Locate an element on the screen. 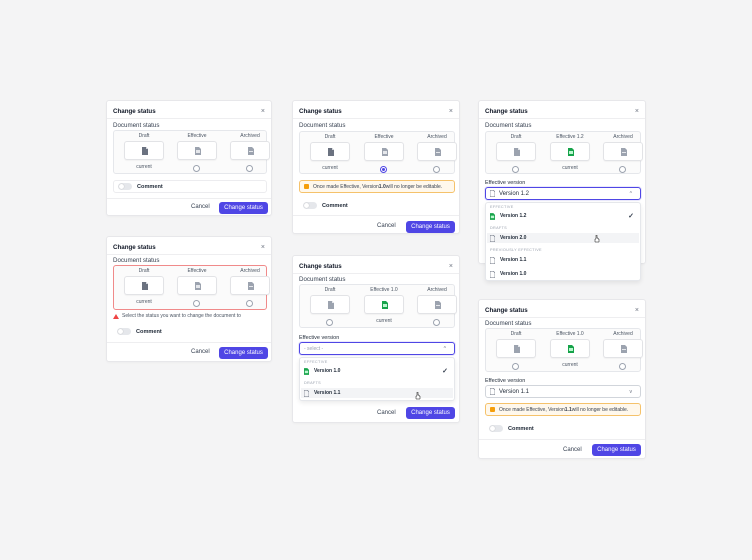 The height and width of the screenshot is (560, 752). dialog-title: Change status is located at coordinates (320, 266).